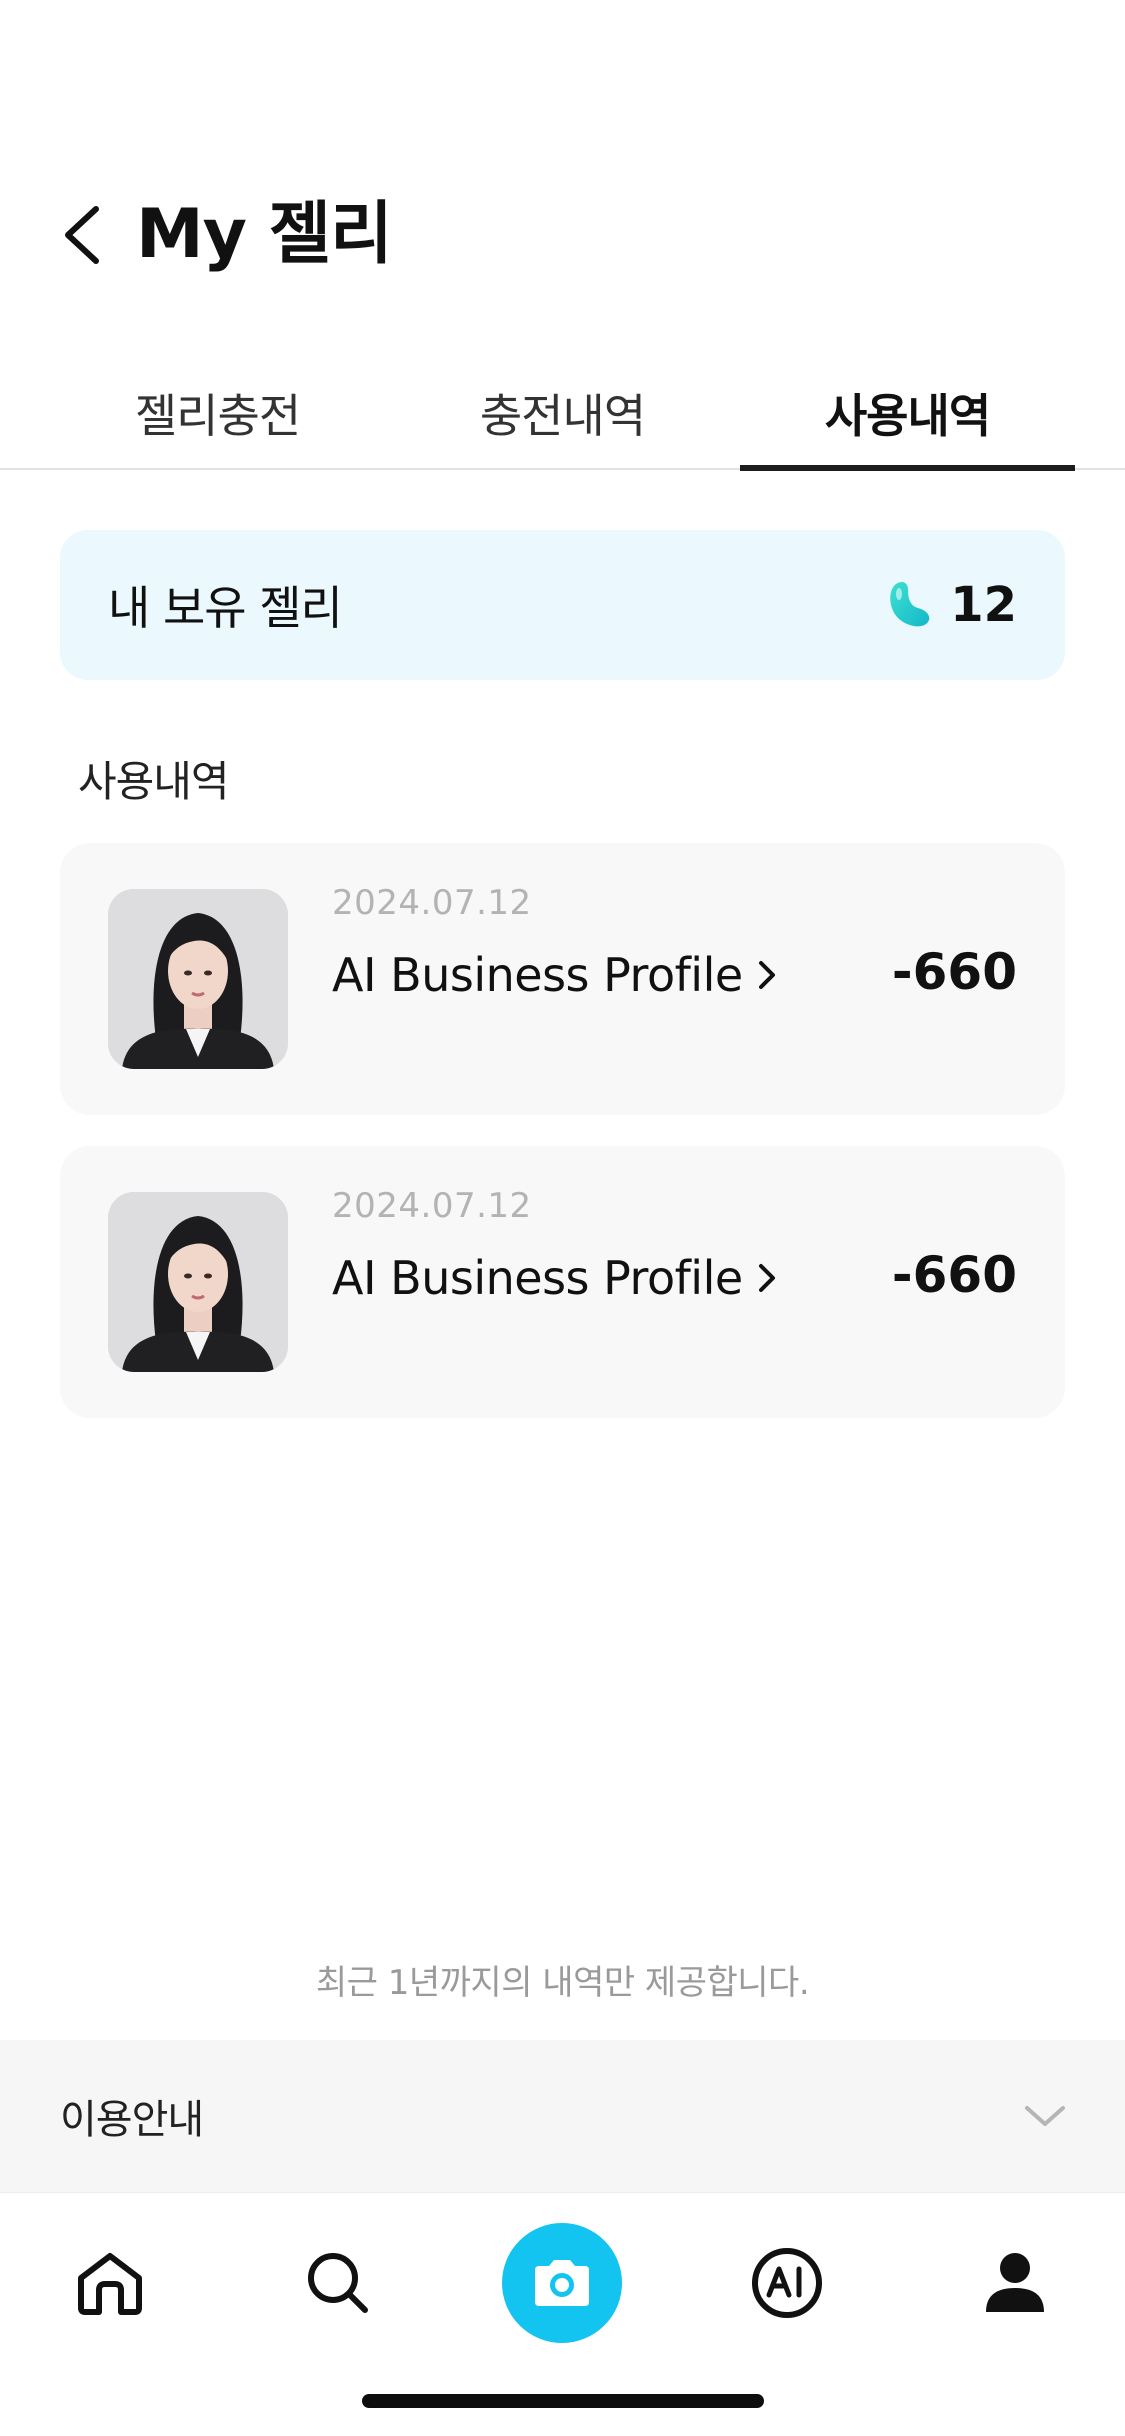 The height and width of the screenshot is (2436, 1125). What do you see at coordinates (1045, 2116) in the screenshot?
I see `chevron-down-icon` at bounding box center [1045, 2116].